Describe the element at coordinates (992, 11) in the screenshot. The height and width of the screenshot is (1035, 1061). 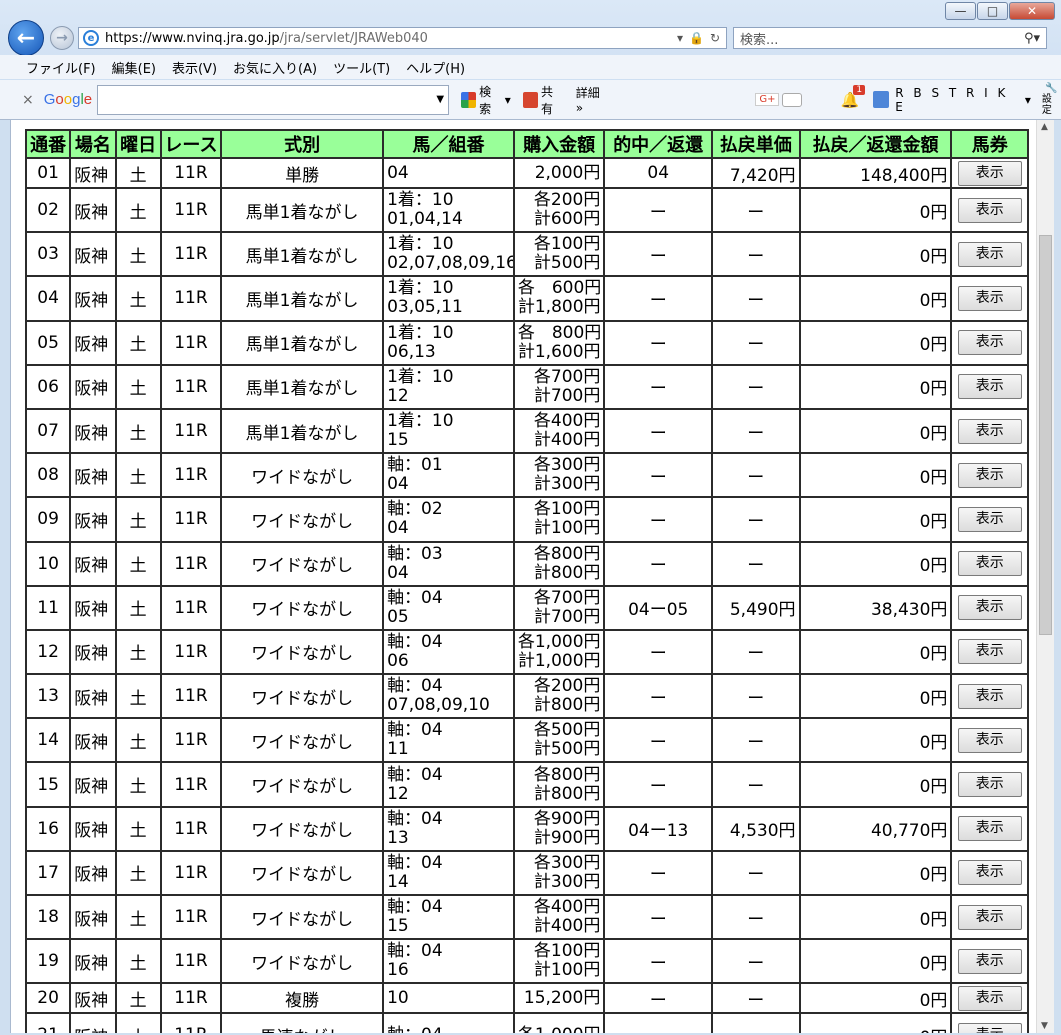
I see `maximize-button: □` at that location.